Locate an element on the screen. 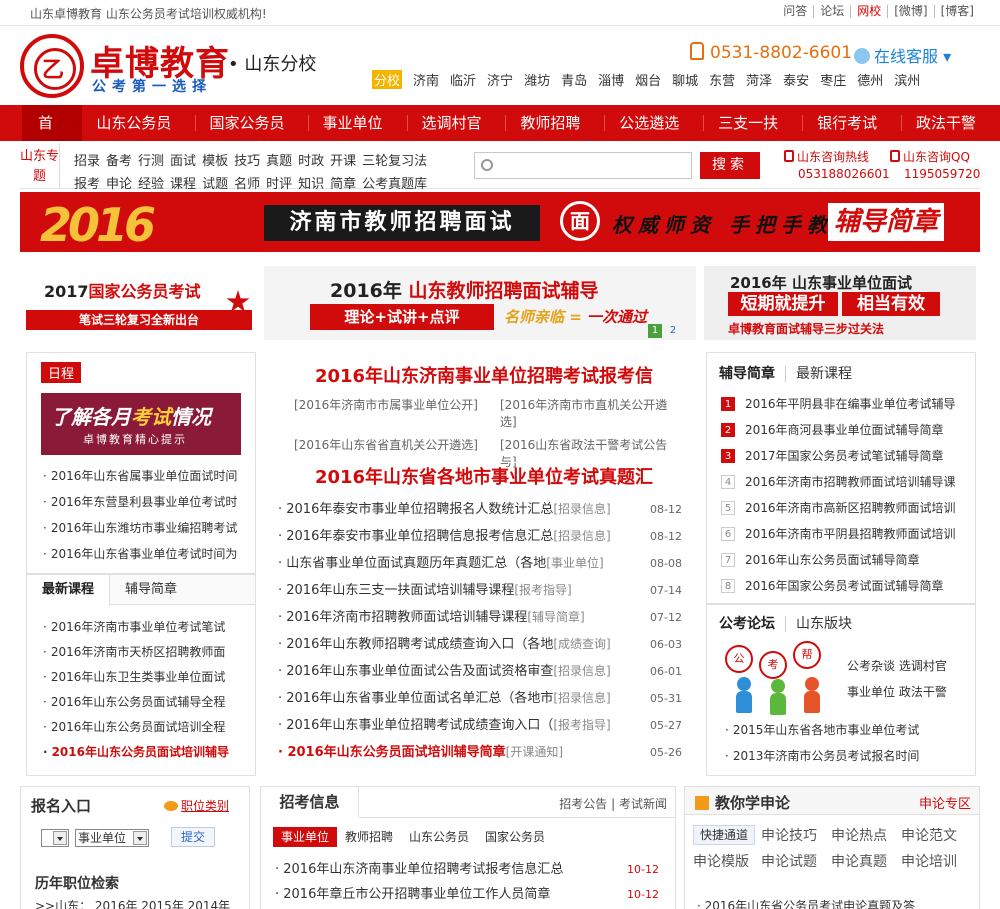  tab-forum: 公考论坛 is located at coordinates (752, 624).